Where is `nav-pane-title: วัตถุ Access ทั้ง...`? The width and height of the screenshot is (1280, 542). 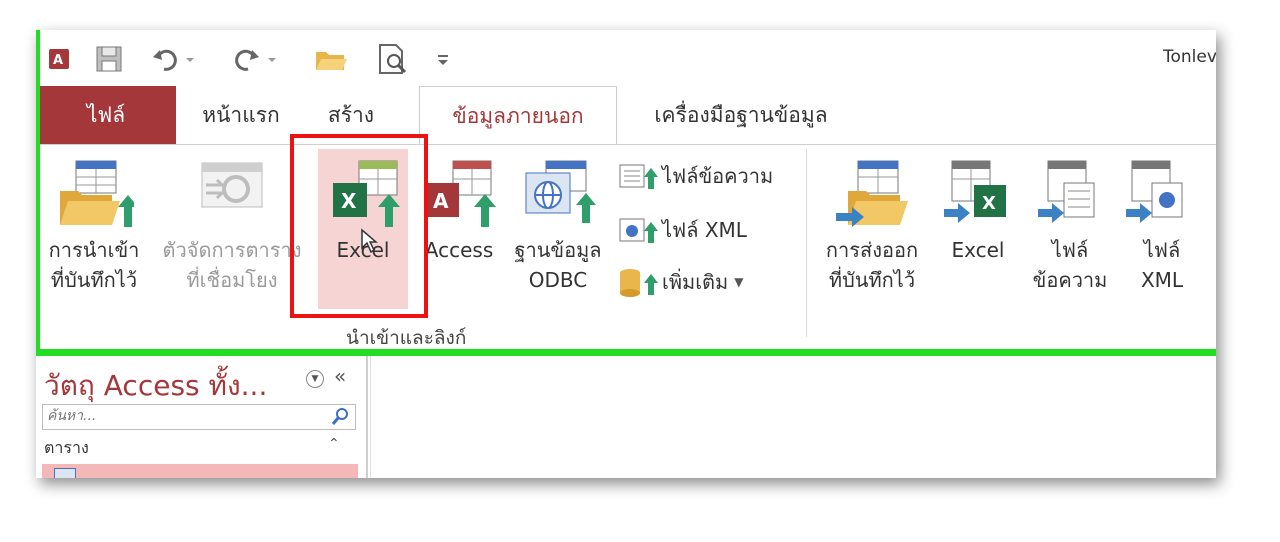
nav-pane-title: วัตถุ Access ทั้ง... is located at coordinates (155, 386).